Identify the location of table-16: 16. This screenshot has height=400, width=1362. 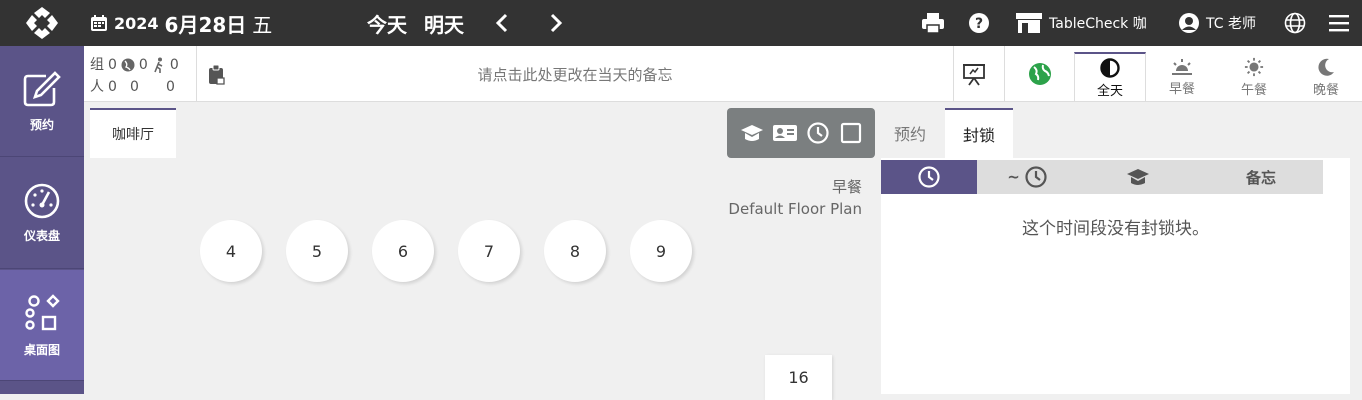
(798, 377).